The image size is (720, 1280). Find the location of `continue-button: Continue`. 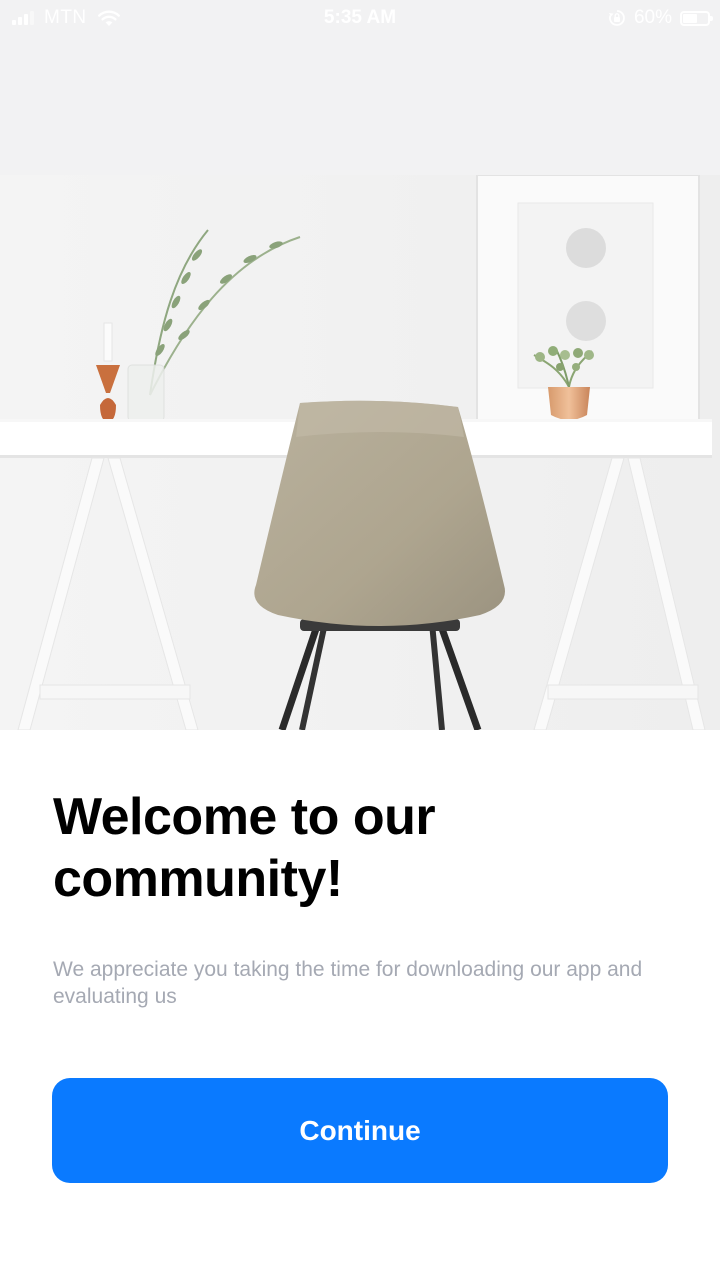

continue-button: Continue is located at coordinates (360, 1130).